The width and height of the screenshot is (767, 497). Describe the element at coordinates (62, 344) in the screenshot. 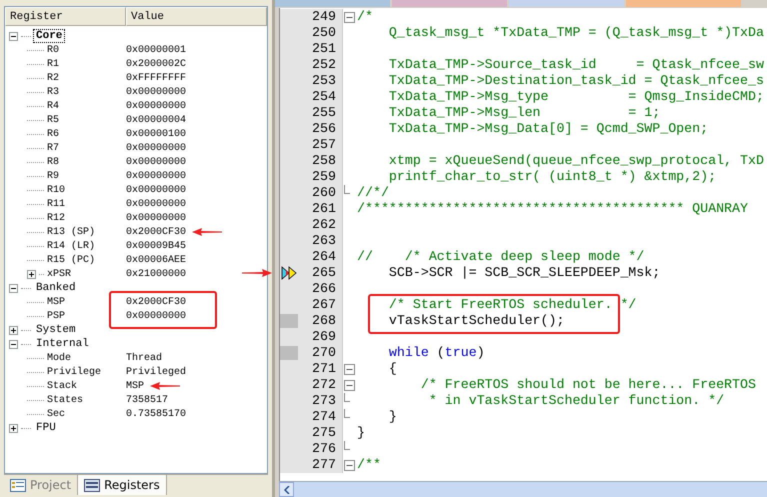

I see `group-name: Internal` at that location.